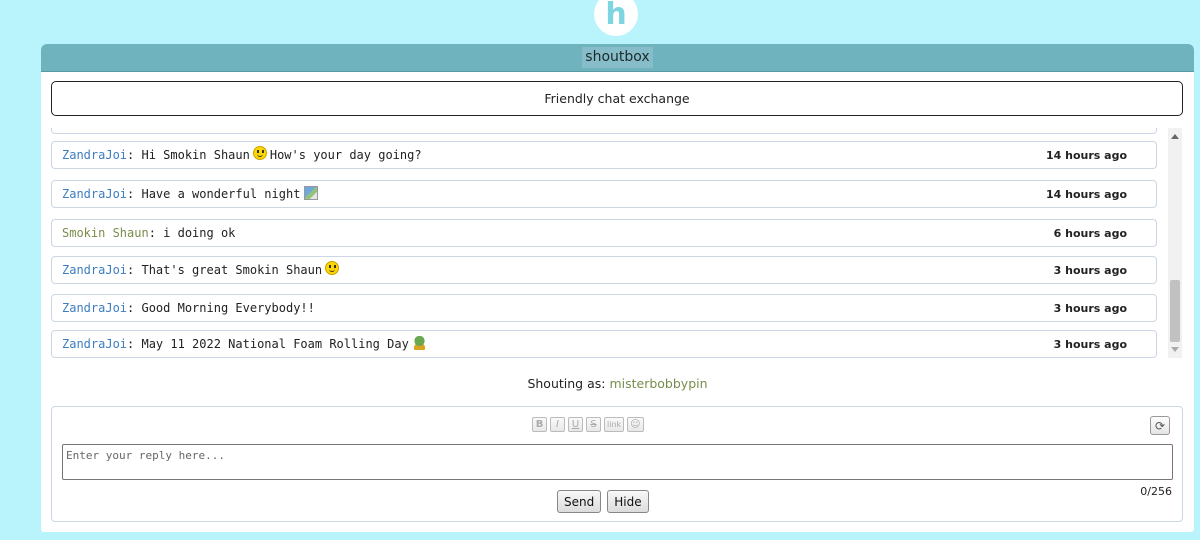  I want to click on format-toolbar: B I U S link ☺, so click(588, 424).